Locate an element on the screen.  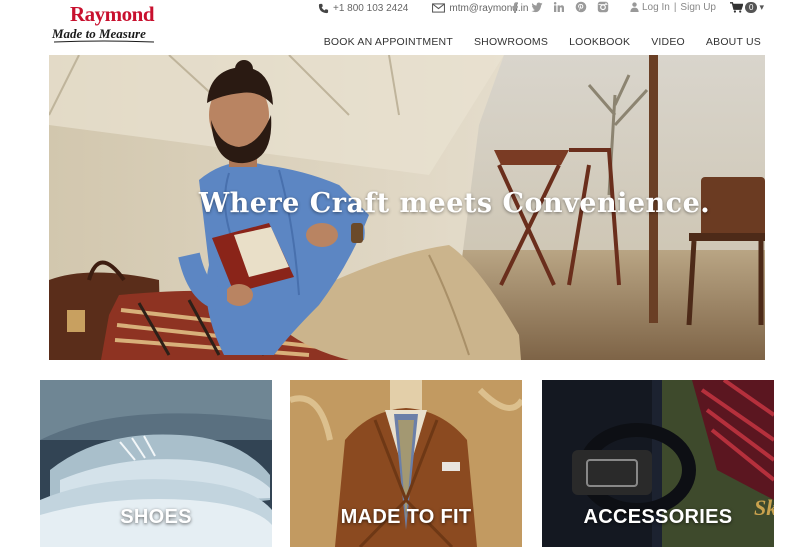
nav-about-us: ABOUT US is located at coordinates (733, 42).